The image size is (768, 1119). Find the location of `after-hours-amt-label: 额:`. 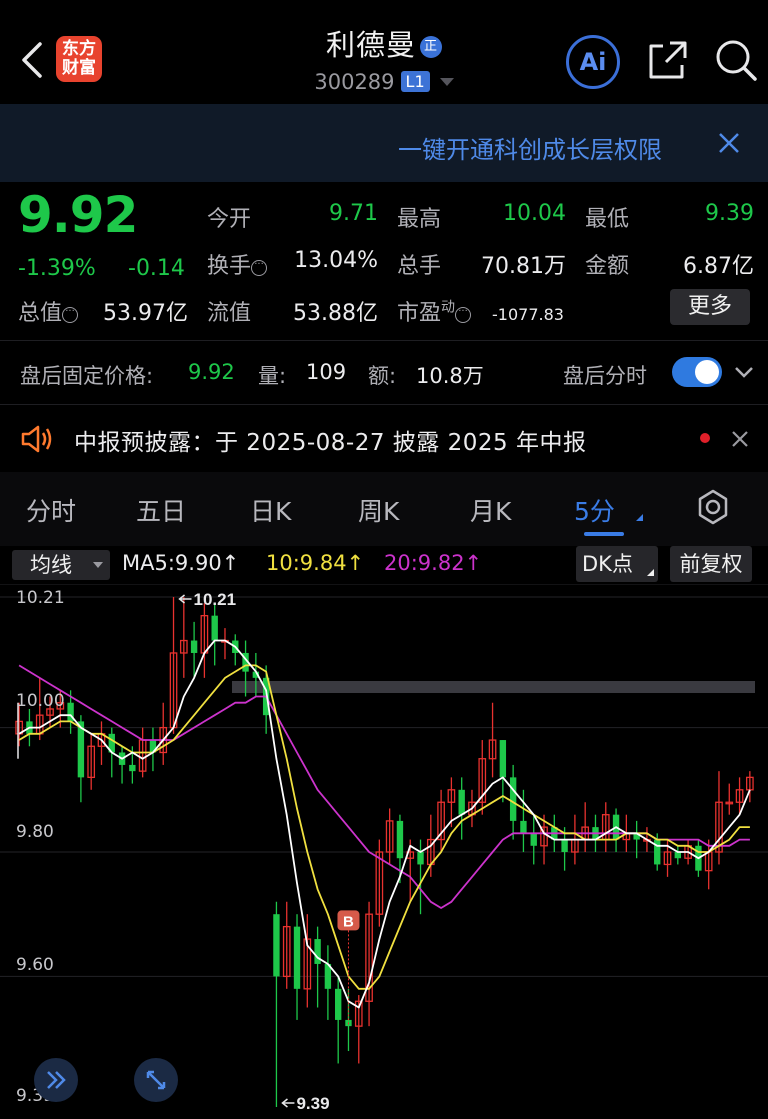

after-hours-amt-label: 额: is located at coordinates (382, 376).